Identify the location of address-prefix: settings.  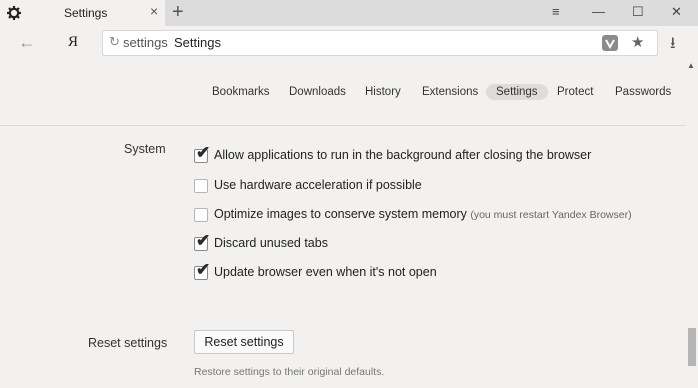
(145, 42).